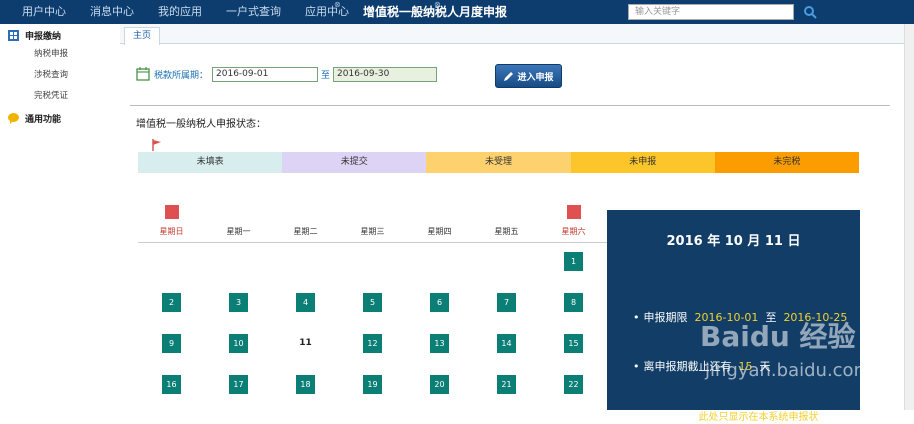  Describe the element at coordinates (60, 54) in the screenshot. I see `sidebar-item-tax-declaration: 纳税申报` at that location.